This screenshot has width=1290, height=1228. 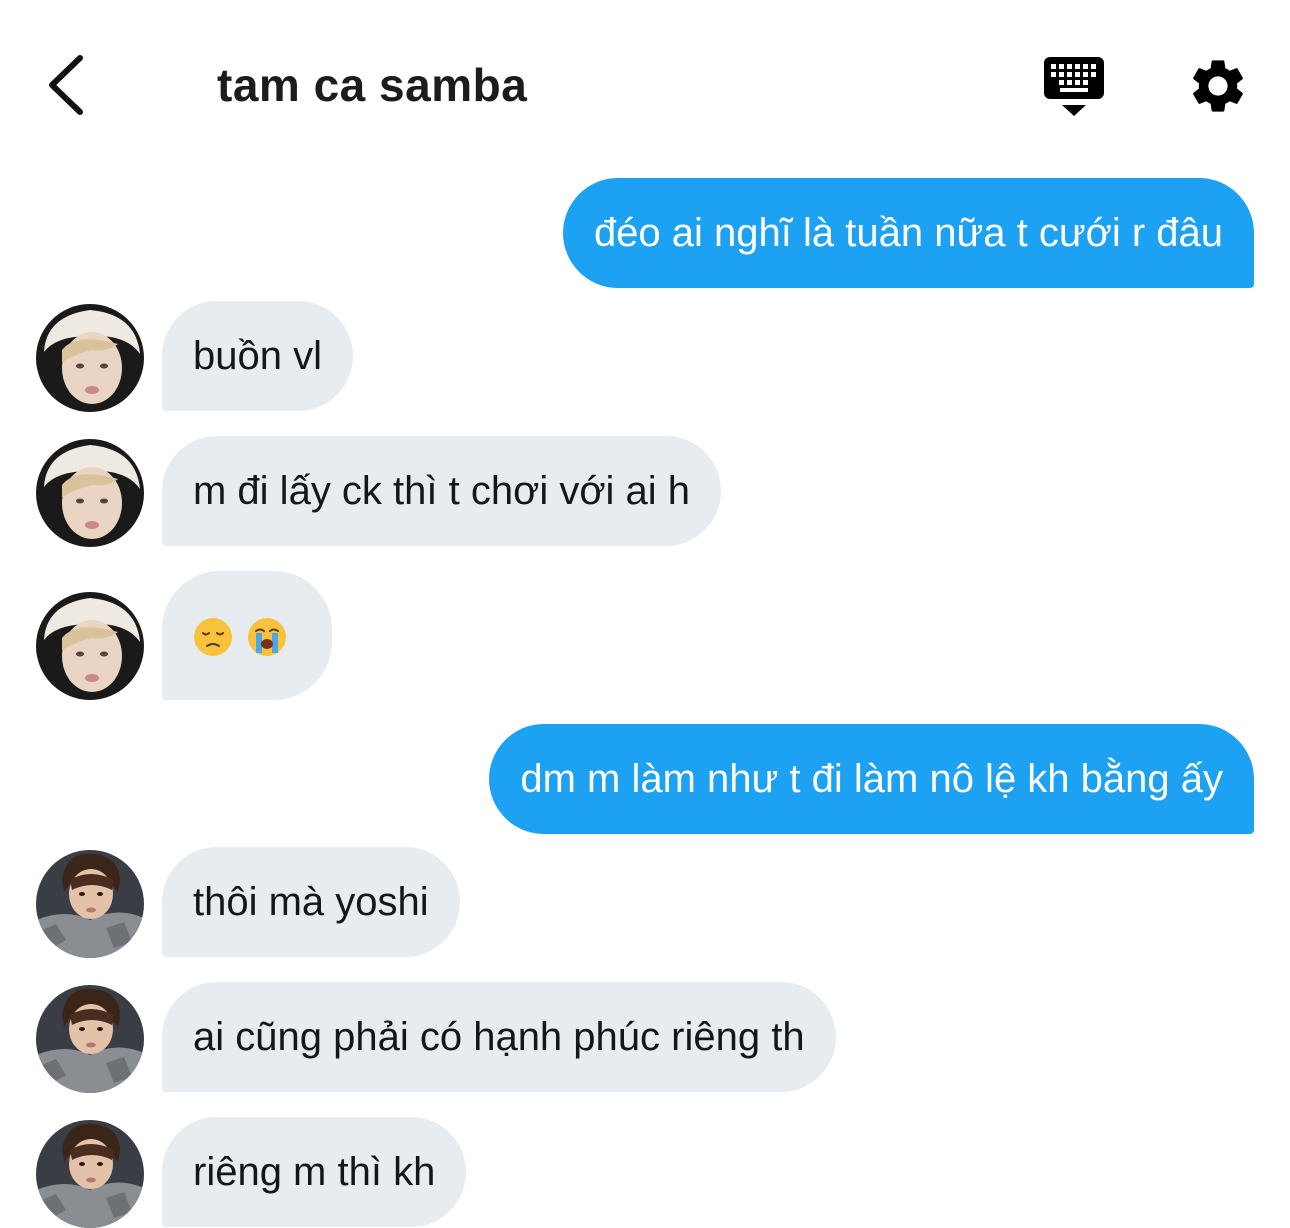 I want to click on keyboard-icon, so click(x=1074, y=86).